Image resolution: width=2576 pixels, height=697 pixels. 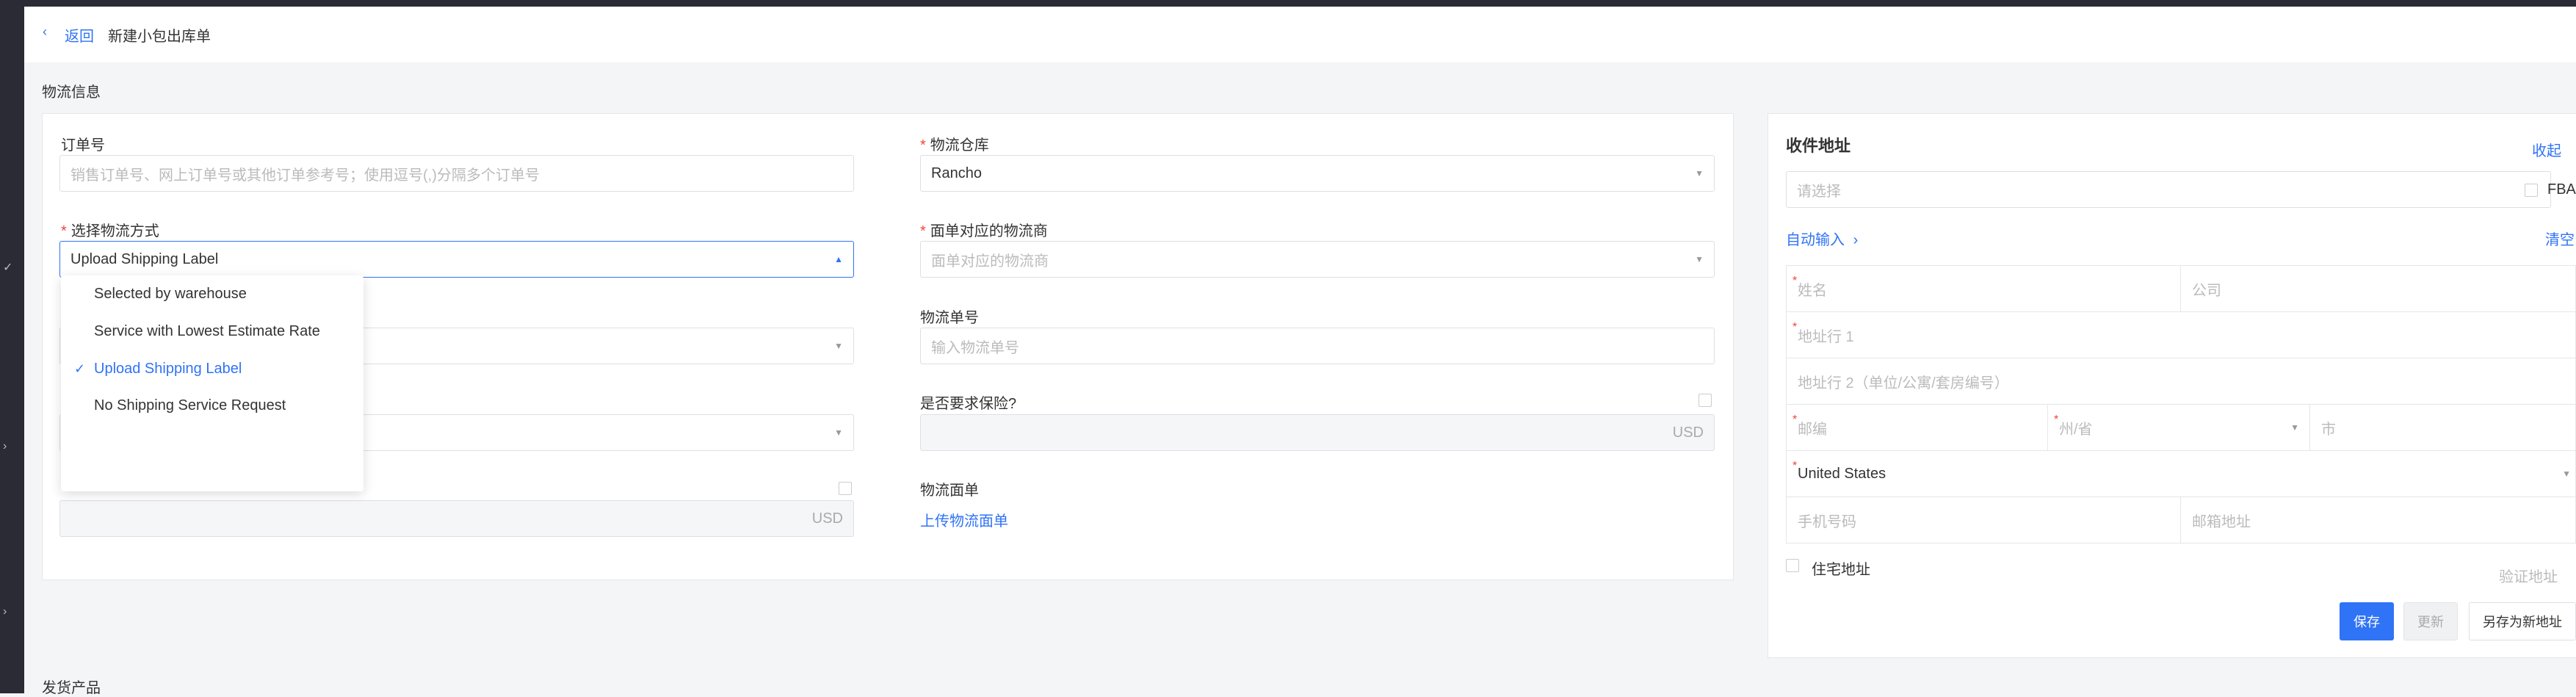 I want to click on section-title-logistics: 物流信息, so click(x=71, y=93).